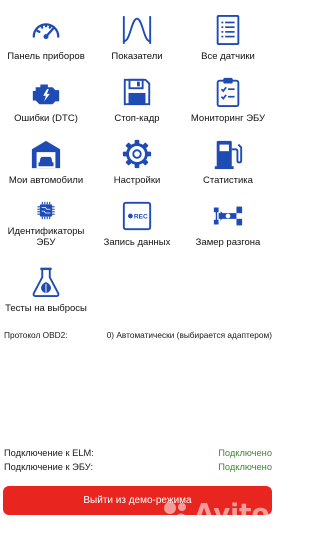 The image size is (320, 540). I want to click on tile-emission-tests: Тесты на выбросы, so click(46, 283).